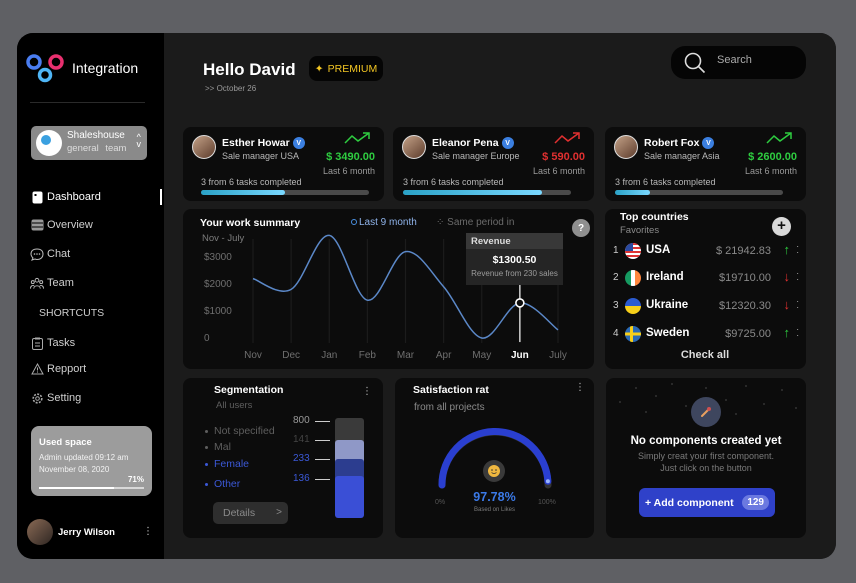 The height and width of the screenshot is (583, 856). What do you see at coordinates (250, 513) in the screenshot?
I see `details-button: Details >` at bounding box center [250, 513].